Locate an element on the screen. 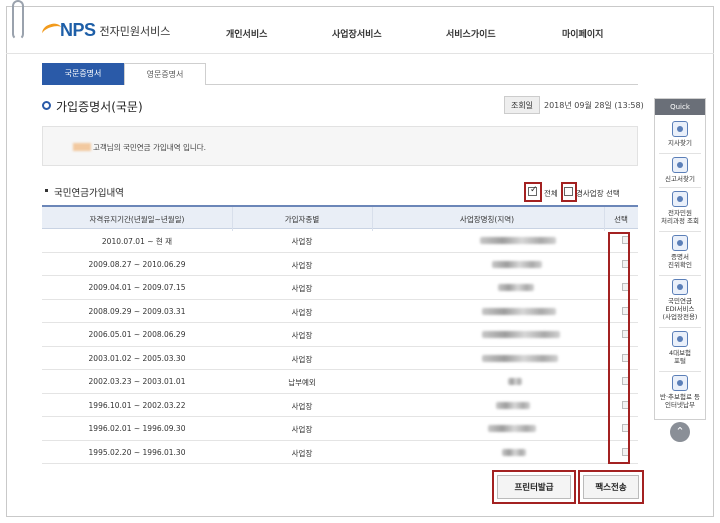  quick-item-label: 반·추보험료 등 인터넷납부 is located at coordinates (679, 401).